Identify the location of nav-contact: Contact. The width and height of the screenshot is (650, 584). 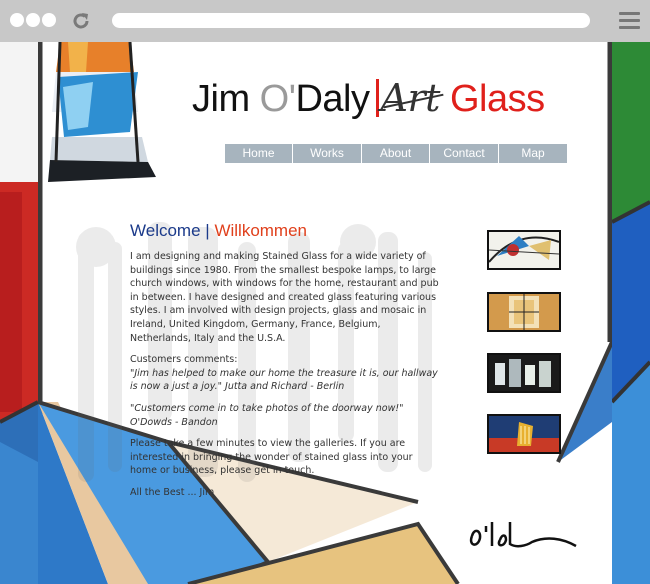
(463, 153).